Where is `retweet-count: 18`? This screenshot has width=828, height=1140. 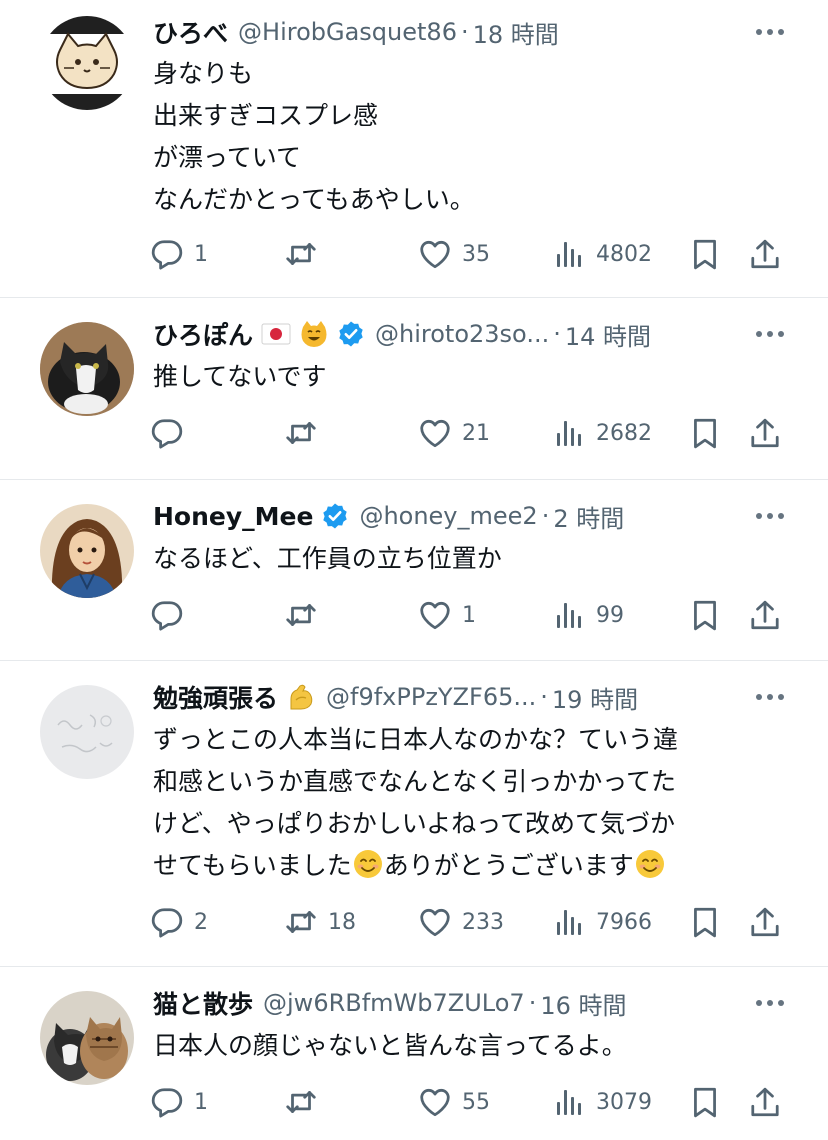 retweet-count: 18 is located at coordinates (342, 922).